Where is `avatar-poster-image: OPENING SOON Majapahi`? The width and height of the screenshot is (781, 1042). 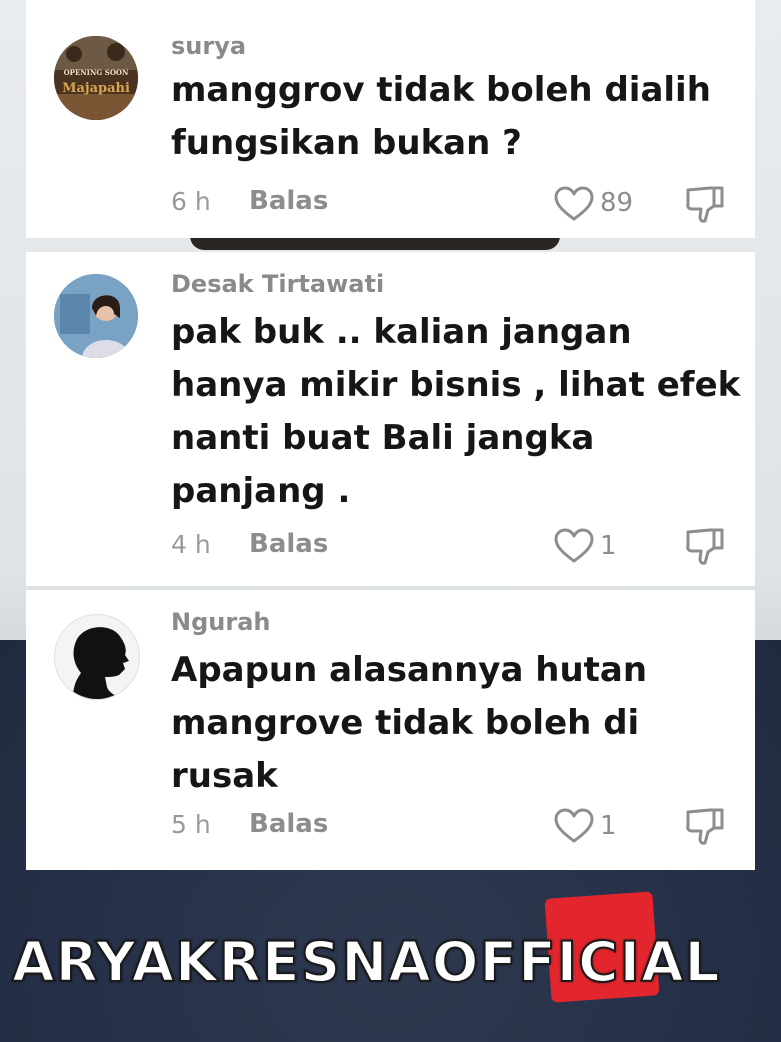
avatar-poster-image: OPENING SOON Majapahi is located at coordinates (96, 78).